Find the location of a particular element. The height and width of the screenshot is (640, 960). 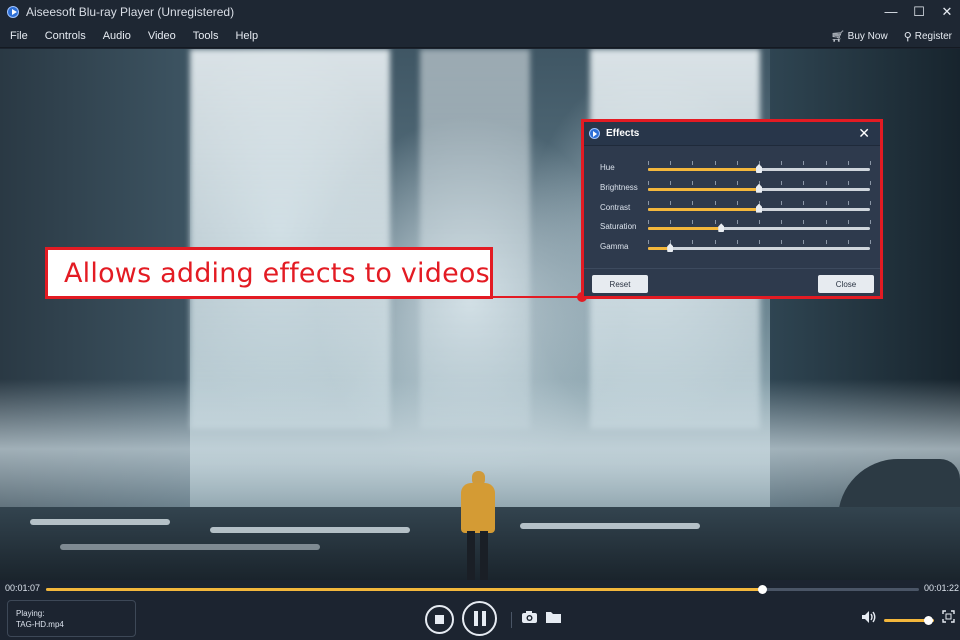

video-waterfall-center is located at coordinates (475, 239).